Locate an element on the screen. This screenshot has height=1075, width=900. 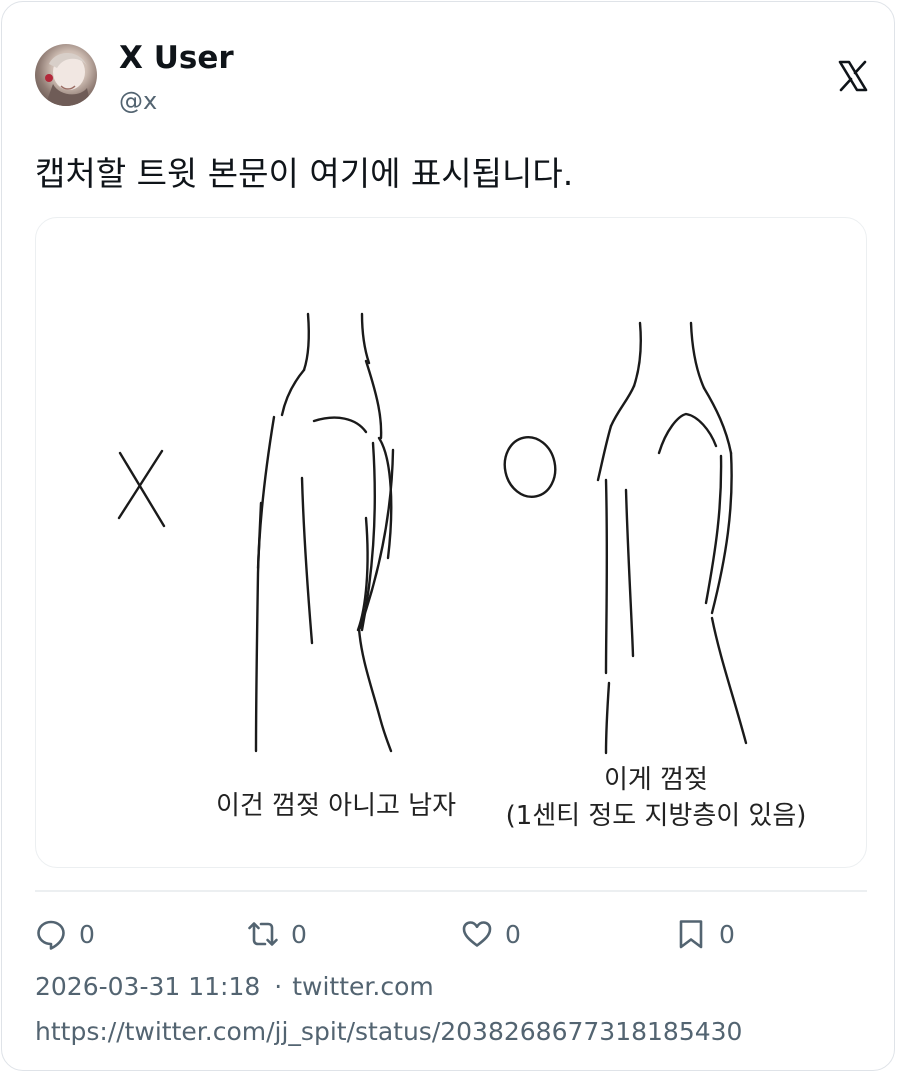
tweet-text: 캡처할 트윗 본문이 여기에 표시됩니다. is located at coordinates (304, 173).